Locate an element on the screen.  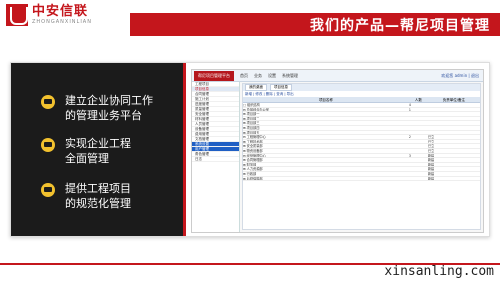
app-nav: 首页 业务 设置 系统管理 is located at coordinates (269, 76).